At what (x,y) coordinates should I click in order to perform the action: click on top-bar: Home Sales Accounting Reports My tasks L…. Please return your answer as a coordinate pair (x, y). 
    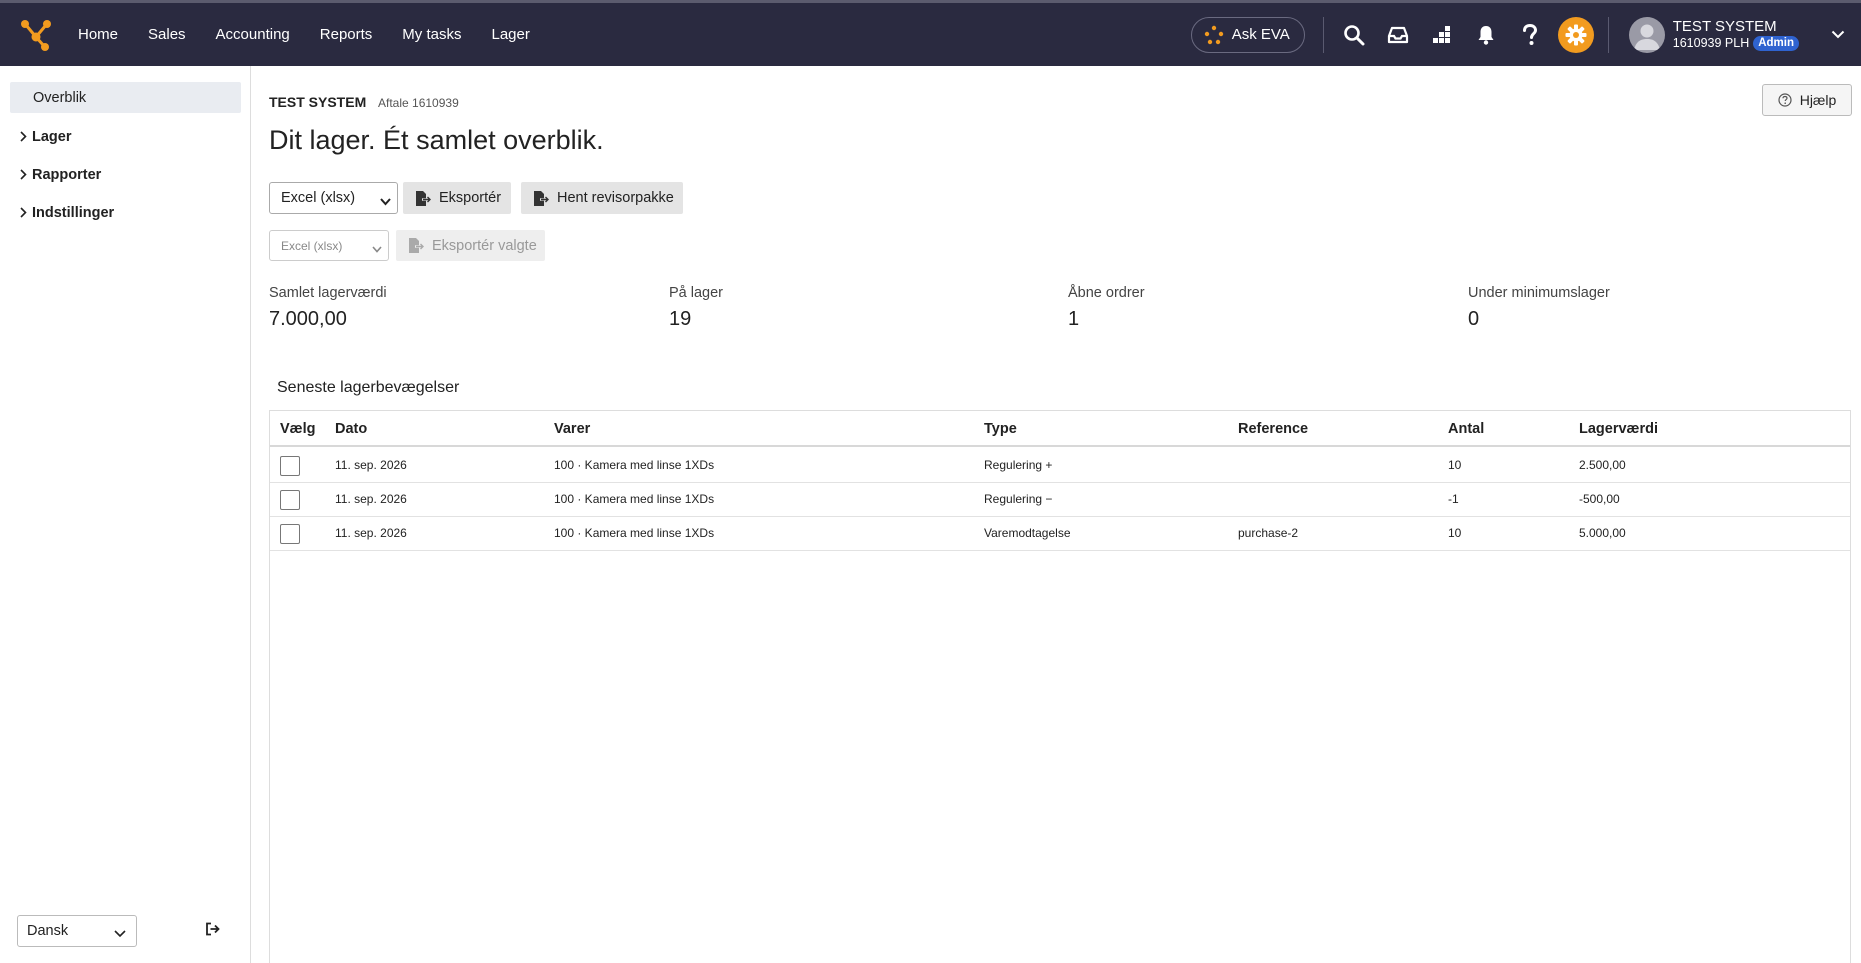
    Looking at the image, I should click on (930, 33).